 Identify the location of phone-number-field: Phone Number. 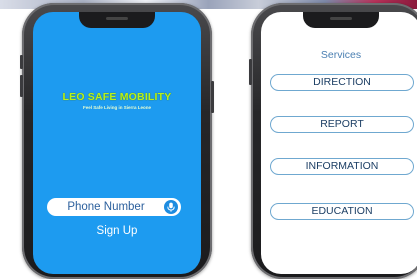
(114, 207).